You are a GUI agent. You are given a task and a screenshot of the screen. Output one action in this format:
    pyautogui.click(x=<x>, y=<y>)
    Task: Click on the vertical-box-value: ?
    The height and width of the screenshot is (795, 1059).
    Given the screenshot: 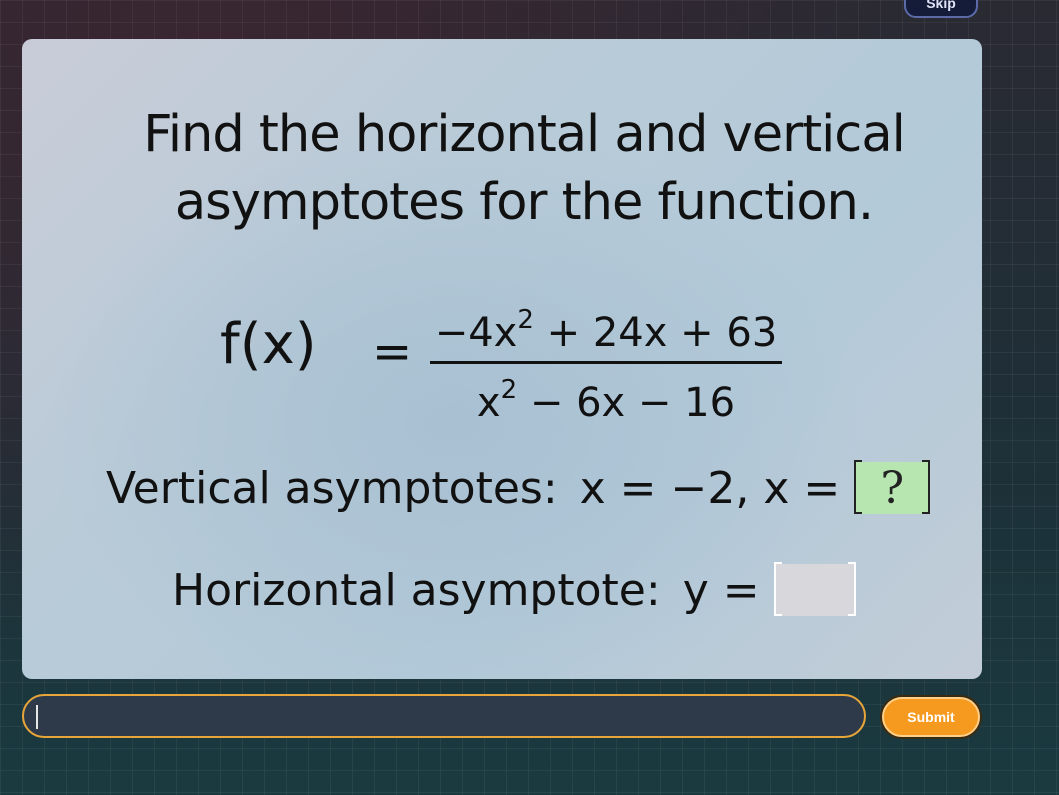 What is the action you would take?
    pyautogui.click(x=892, y=488)
    